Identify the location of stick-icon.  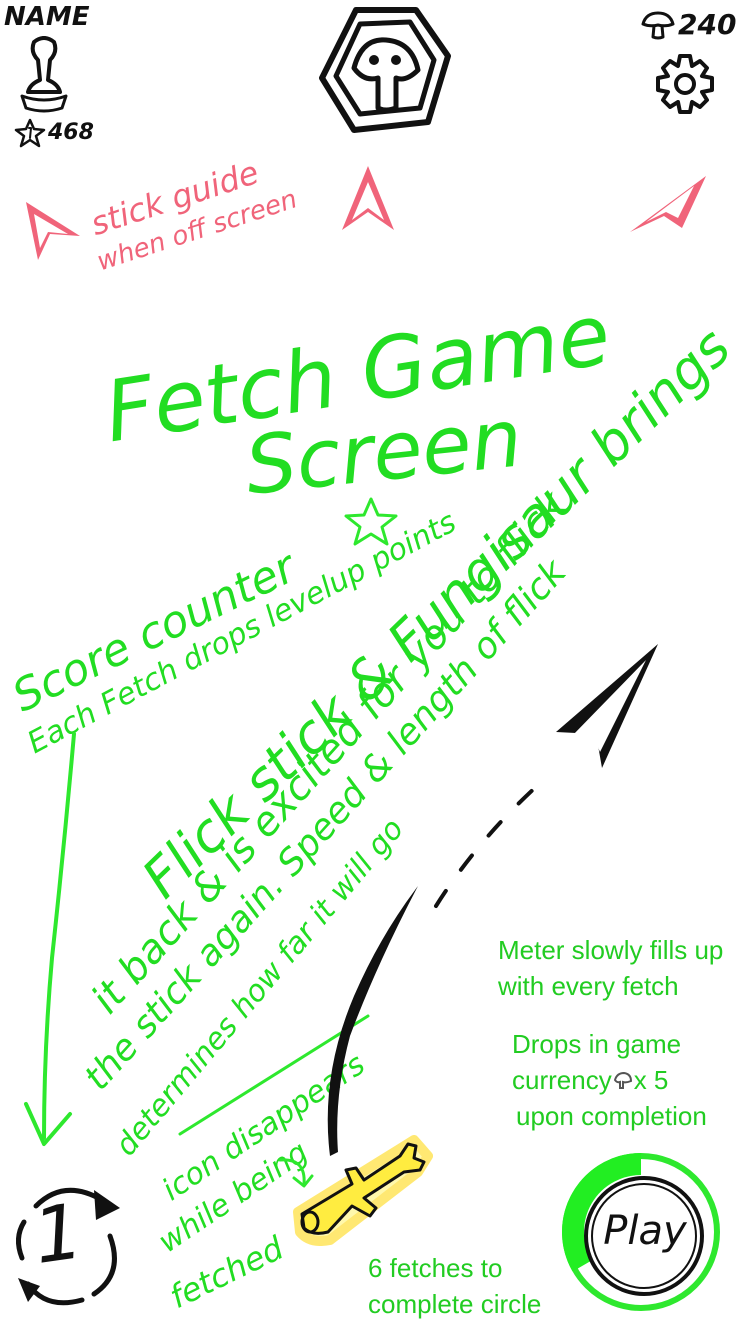
(363, 1190).